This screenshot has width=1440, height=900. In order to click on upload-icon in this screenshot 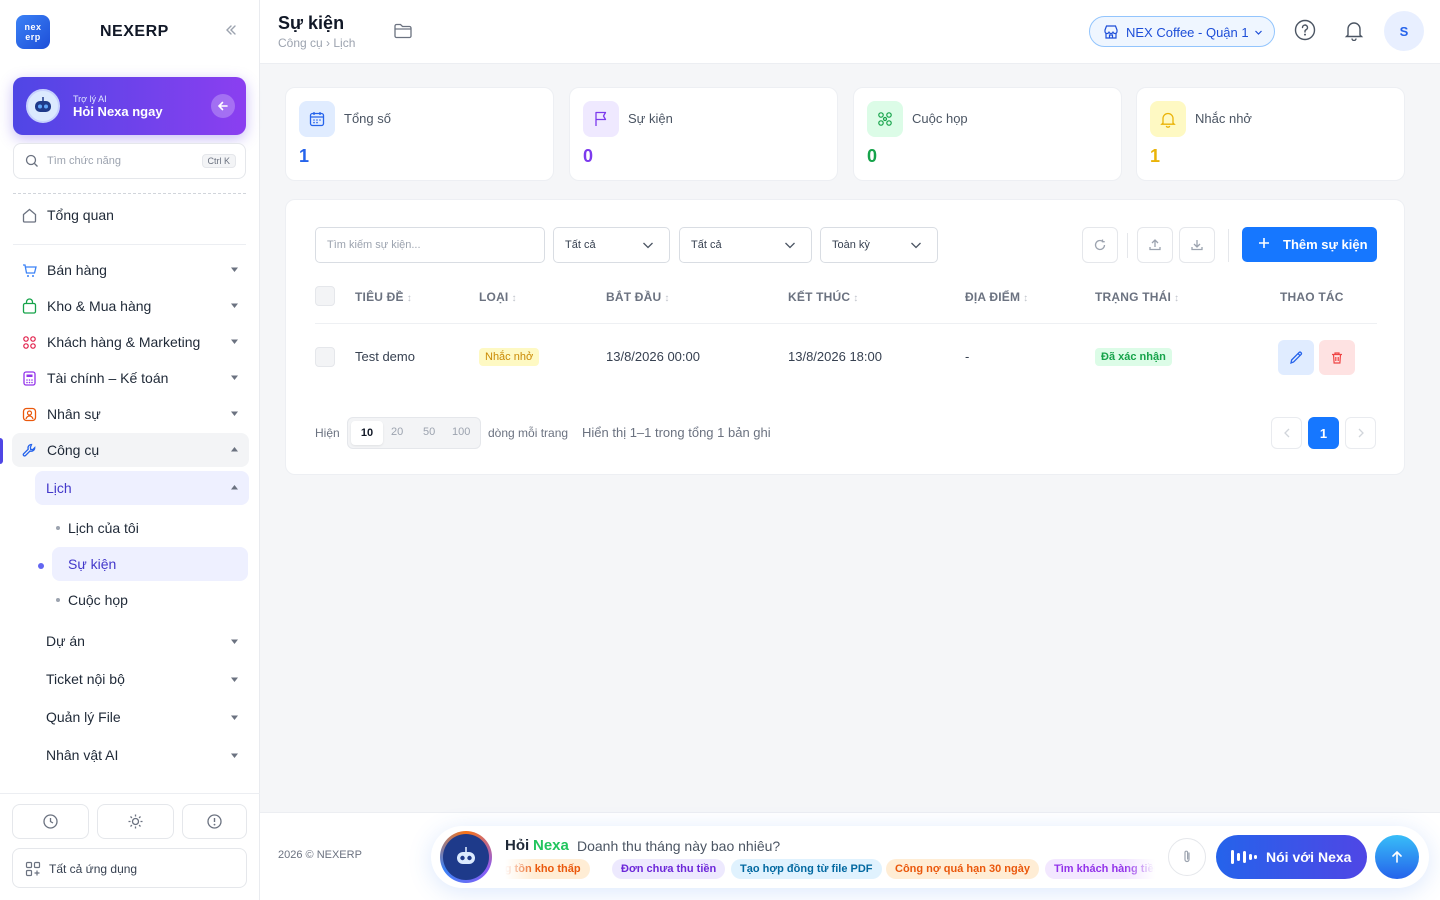, I will do `click(1155, 245)`.